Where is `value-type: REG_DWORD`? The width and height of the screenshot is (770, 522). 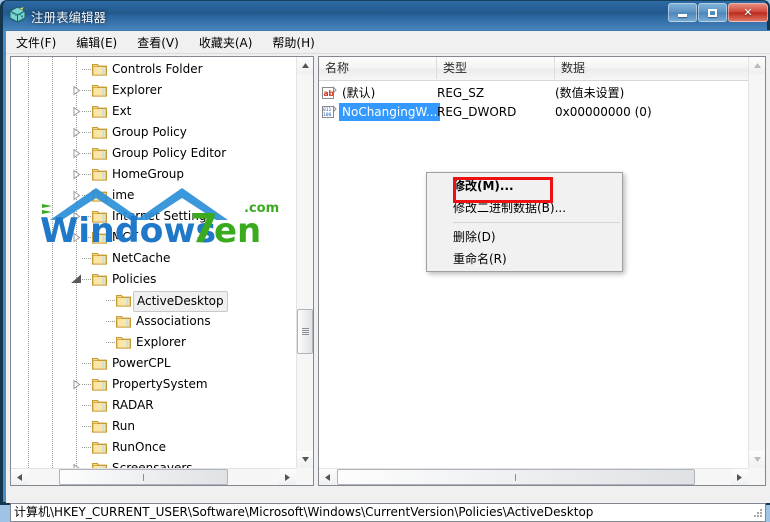 value-type: REG_DWORD is located at coordinates (477, 112).